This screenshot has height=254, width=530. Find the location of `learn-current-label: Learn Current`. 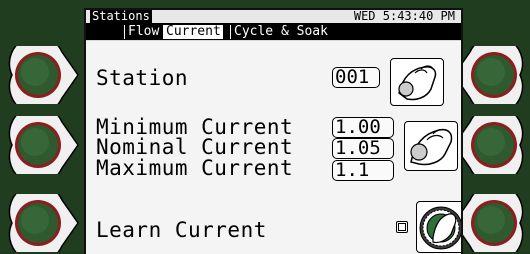

learn-current-label: Learn Current is located at coordinates (181, 230).